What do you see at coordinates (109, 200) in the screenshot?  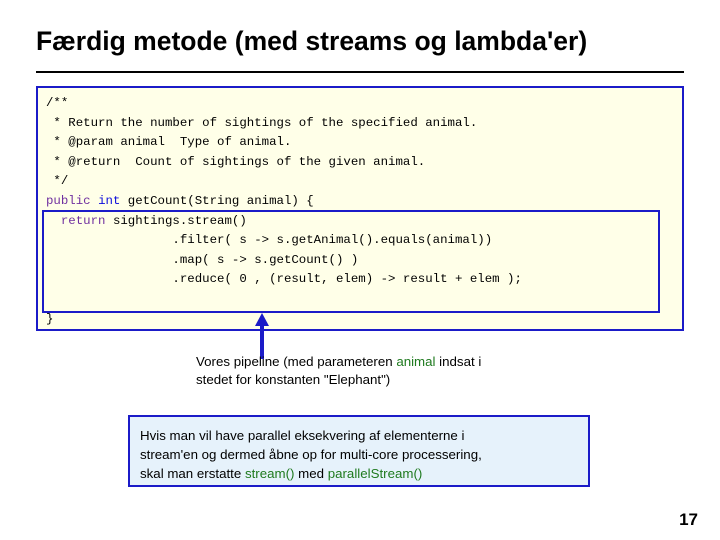 I see `code-type-int: int` at bounding box center [109, 200].